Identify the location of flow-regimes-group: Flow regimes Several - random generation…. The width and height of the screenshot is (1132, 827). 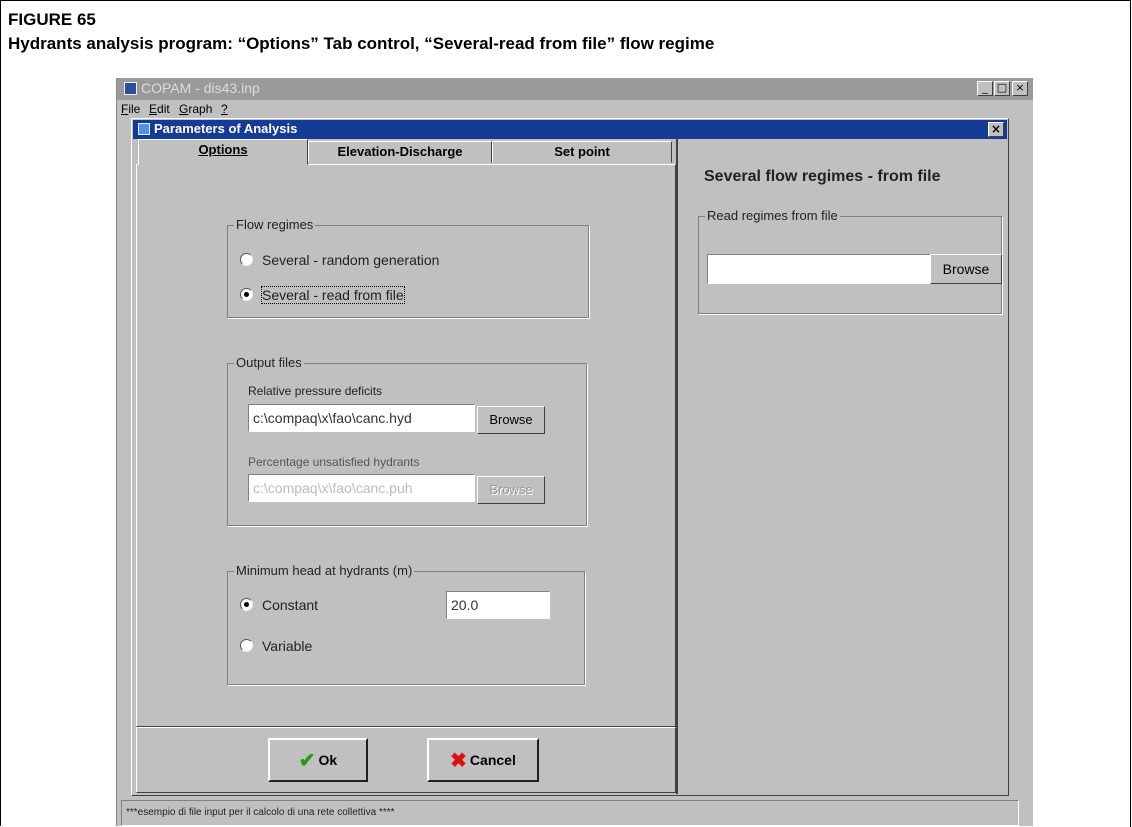
(408, 267).